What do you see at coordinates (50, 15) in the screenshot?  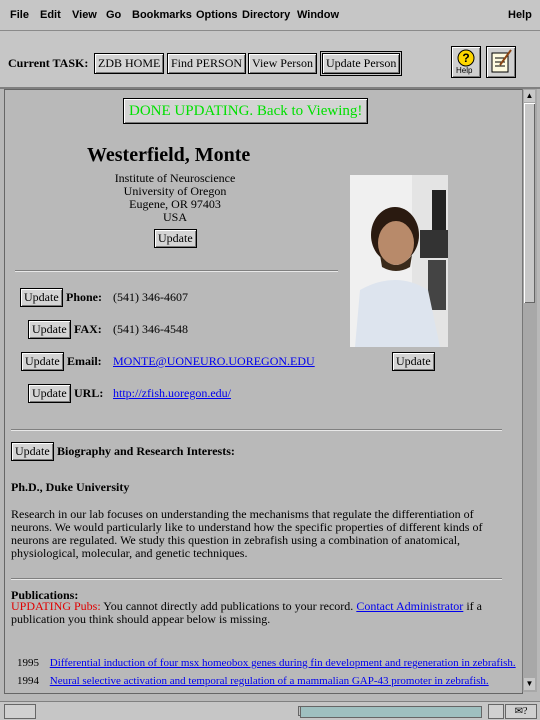 I see `menu-edit: Edit` at bounding box center [50, 15].